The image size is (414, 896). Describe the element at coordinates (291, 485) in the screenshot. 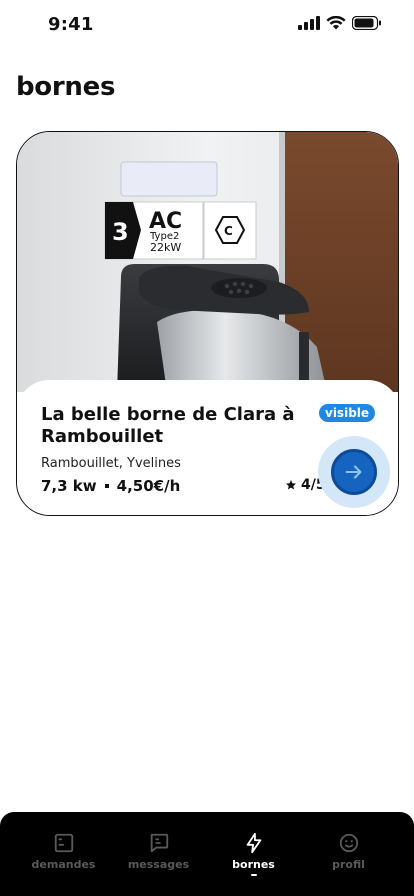

I see `star-icon` at that location.